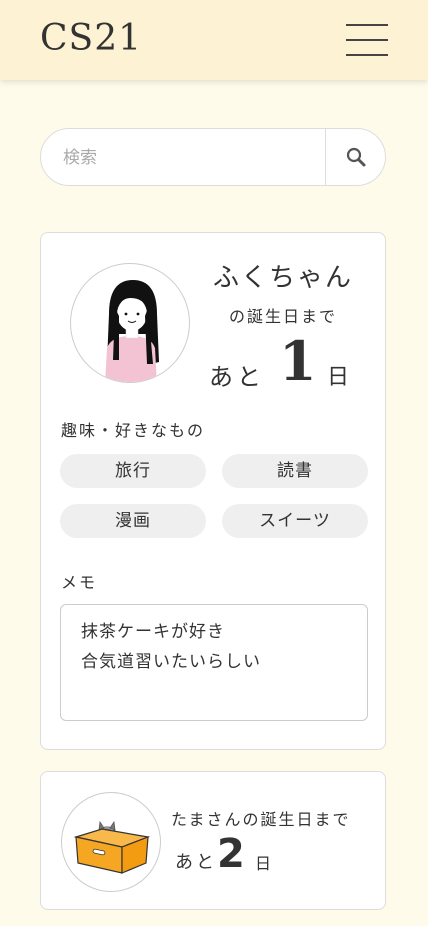 The image size is (428, 926). I want to click on friend-name: ふくちゃん, so click(282, 278).